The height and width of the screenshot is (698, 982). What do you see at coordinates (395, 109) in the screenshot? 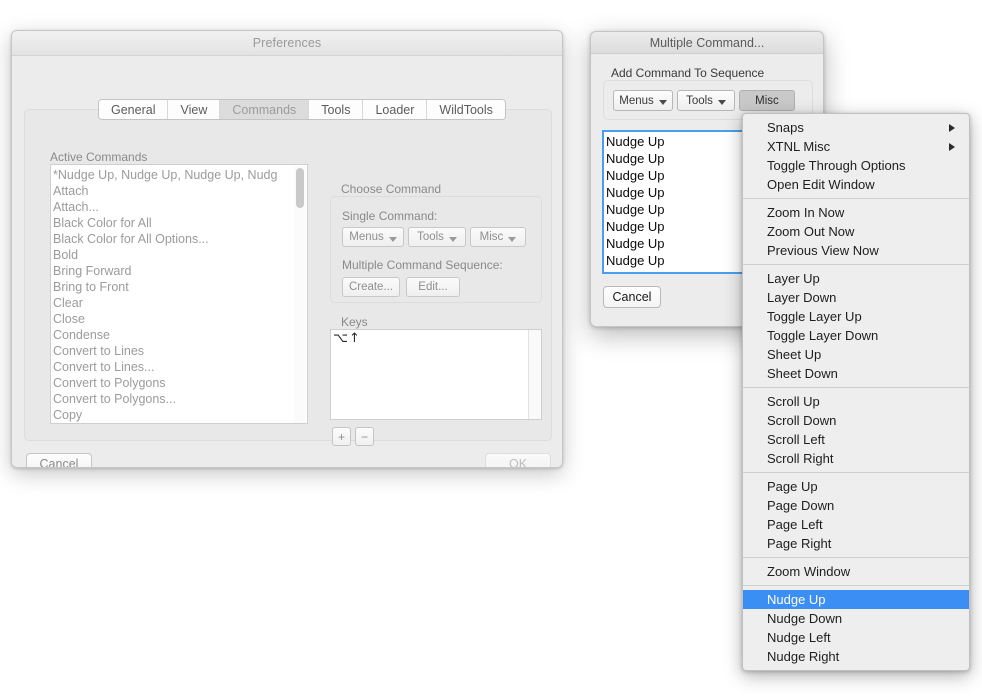
I see `tab-loader: Loader` at bounding box center [395, 109].